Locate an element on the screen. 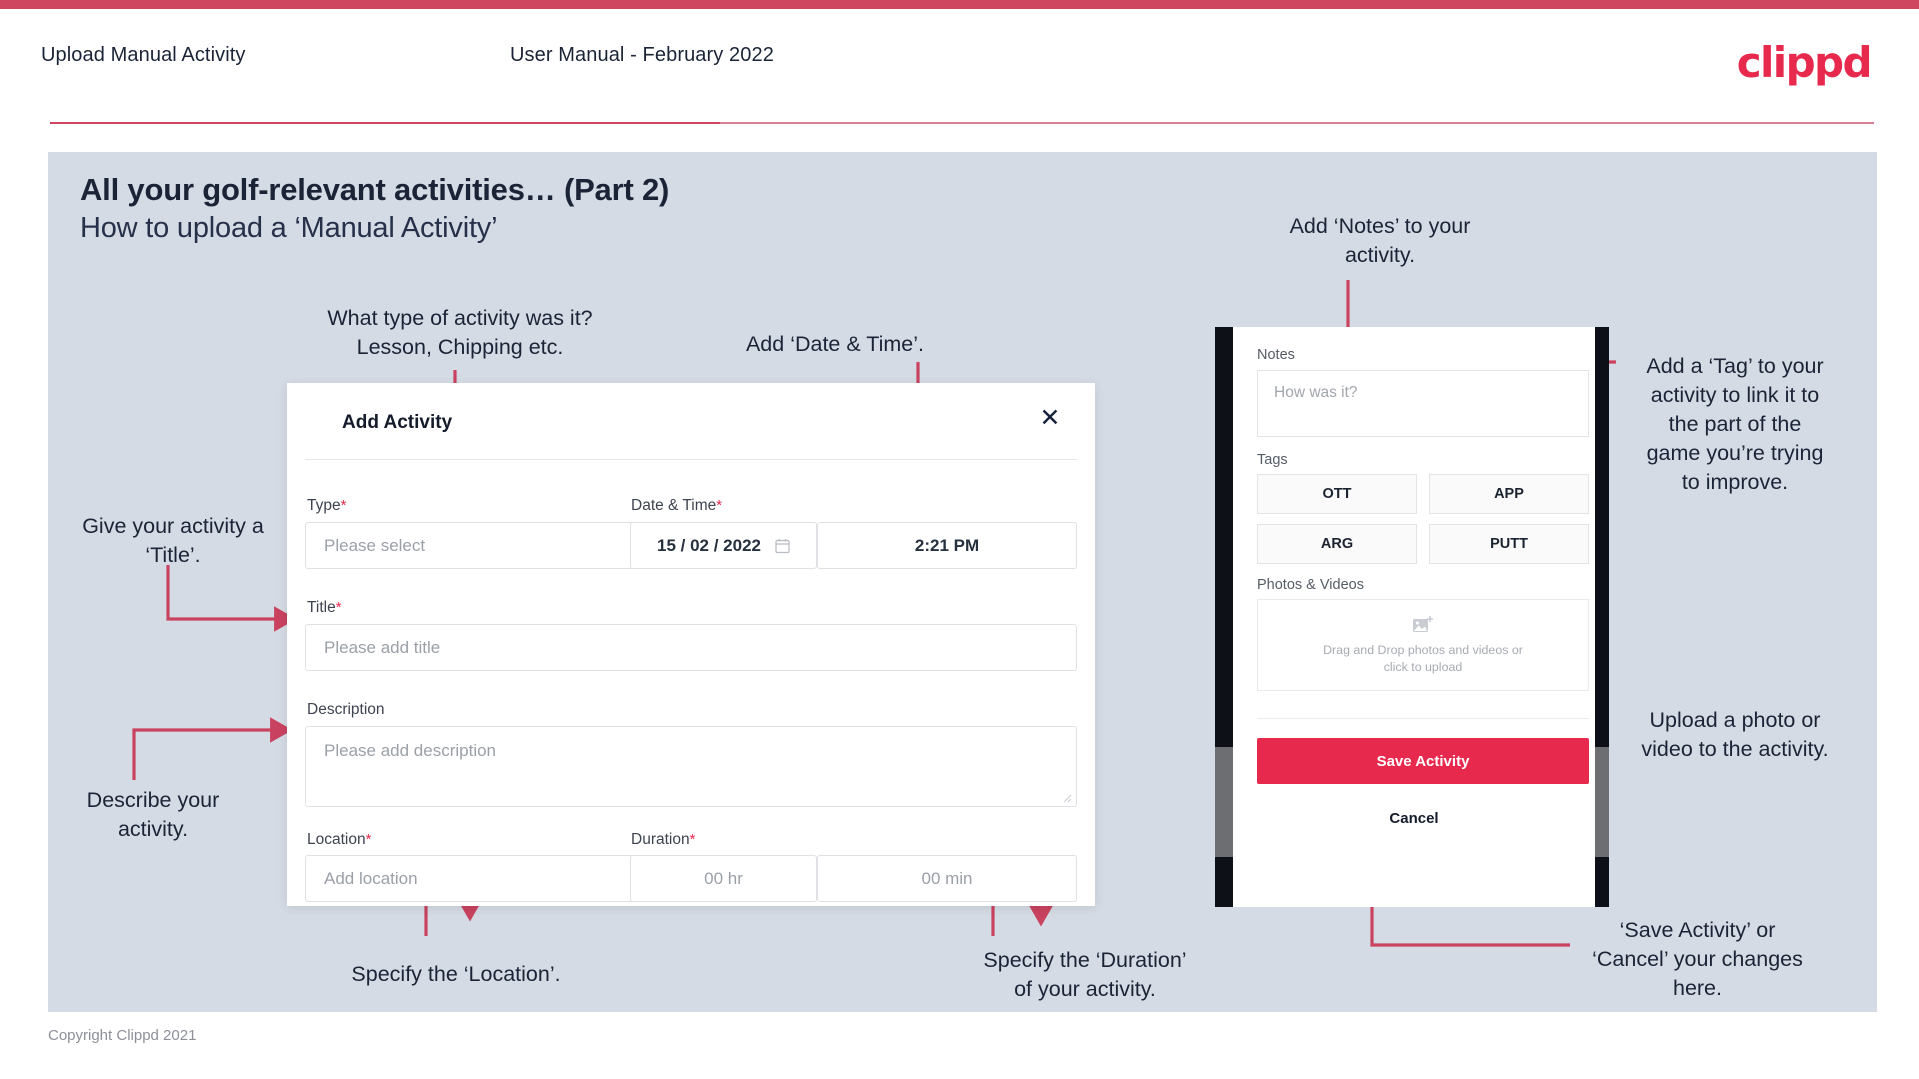 This screenshot has width=1919, height=1079. location-label: Location* is located at coordinates (339, 840).